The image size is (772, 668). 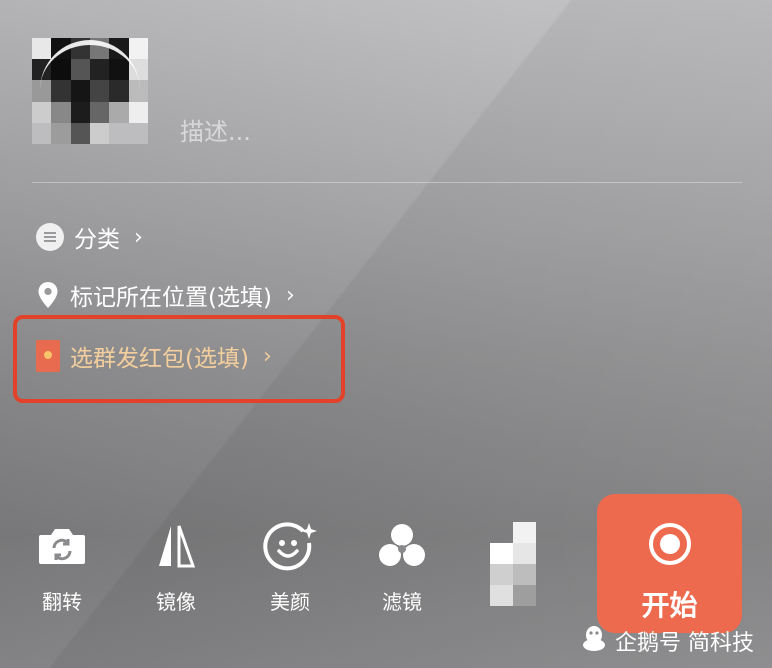 I want to click on location-option: 标记所在位置(选填) ›, so click(x=165, y=295).